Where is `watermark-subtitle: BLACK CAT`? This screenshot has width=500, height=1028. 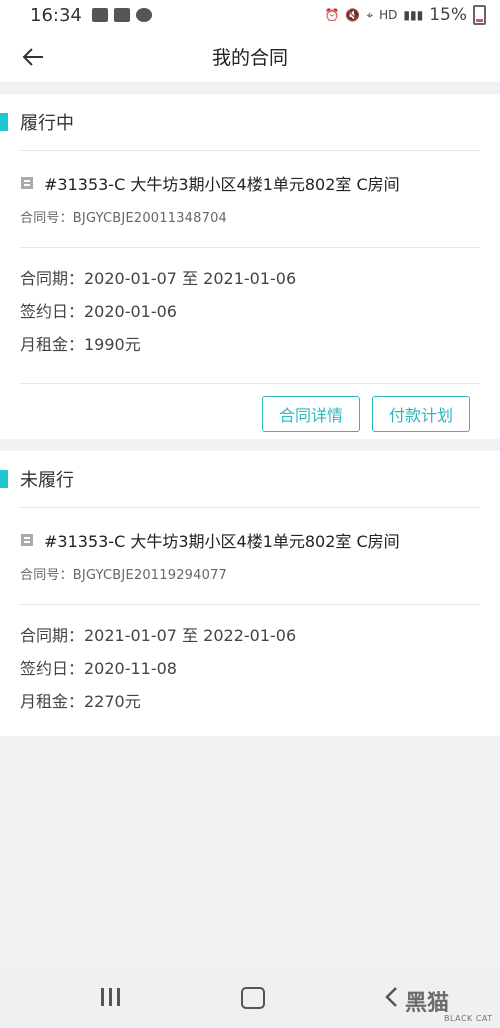
watermark-subtitle: BLACK CAT is located at coordinates (468, 1018).